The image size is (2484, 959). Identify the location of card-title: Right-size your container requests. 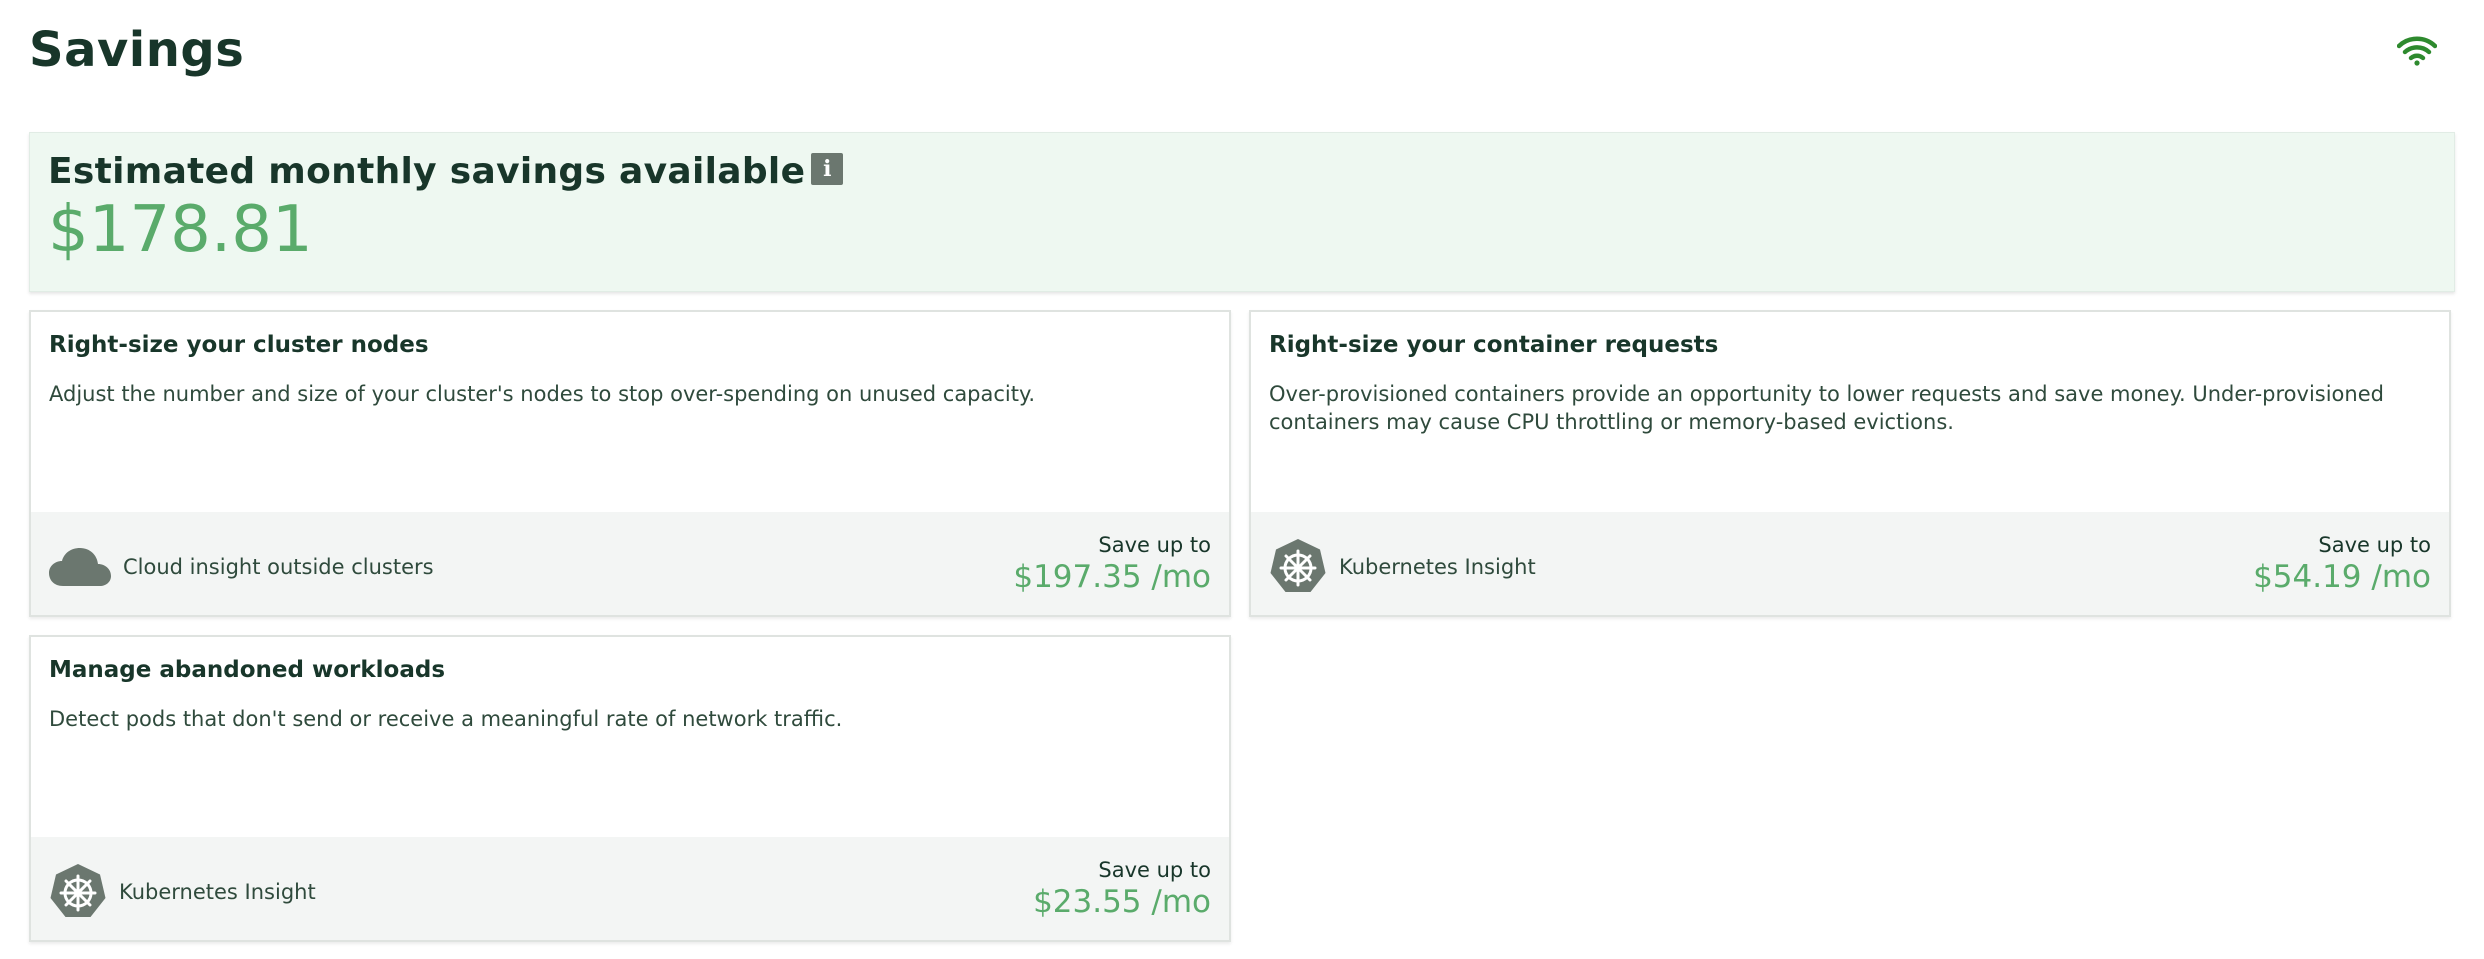
(1494, 345).